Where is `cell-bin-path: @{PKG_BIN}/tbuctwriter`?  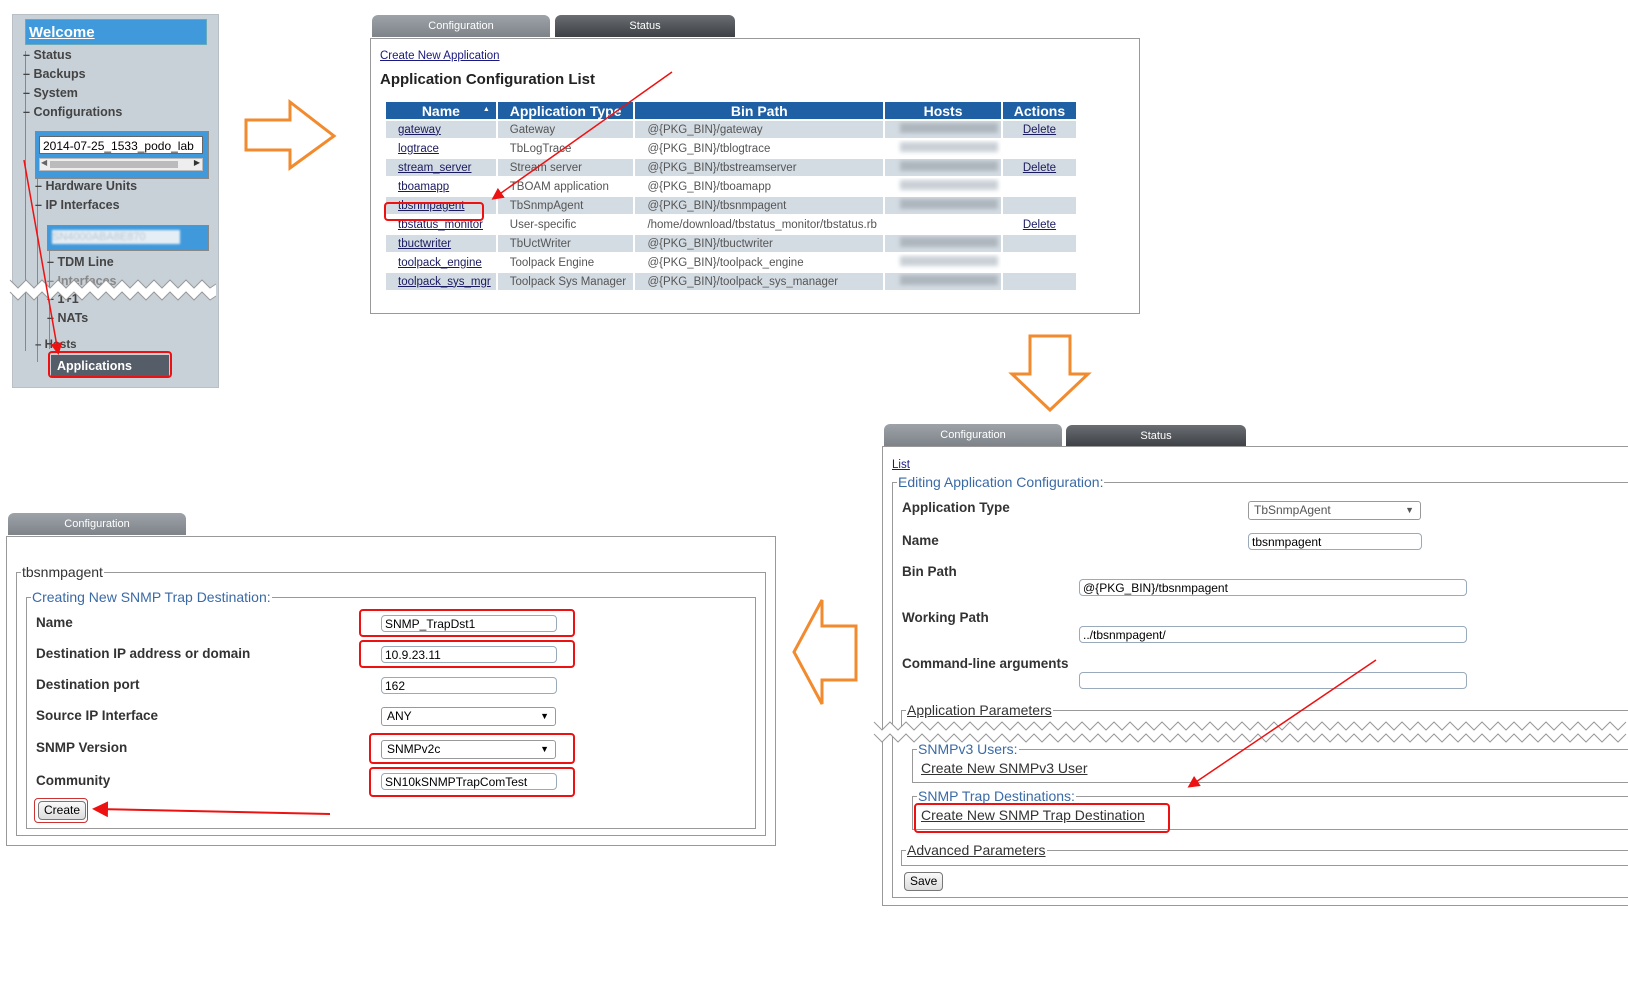
cell-bin-path: @{PKG_BIN}/tbuctwriter is located at coordinates (759, 243).